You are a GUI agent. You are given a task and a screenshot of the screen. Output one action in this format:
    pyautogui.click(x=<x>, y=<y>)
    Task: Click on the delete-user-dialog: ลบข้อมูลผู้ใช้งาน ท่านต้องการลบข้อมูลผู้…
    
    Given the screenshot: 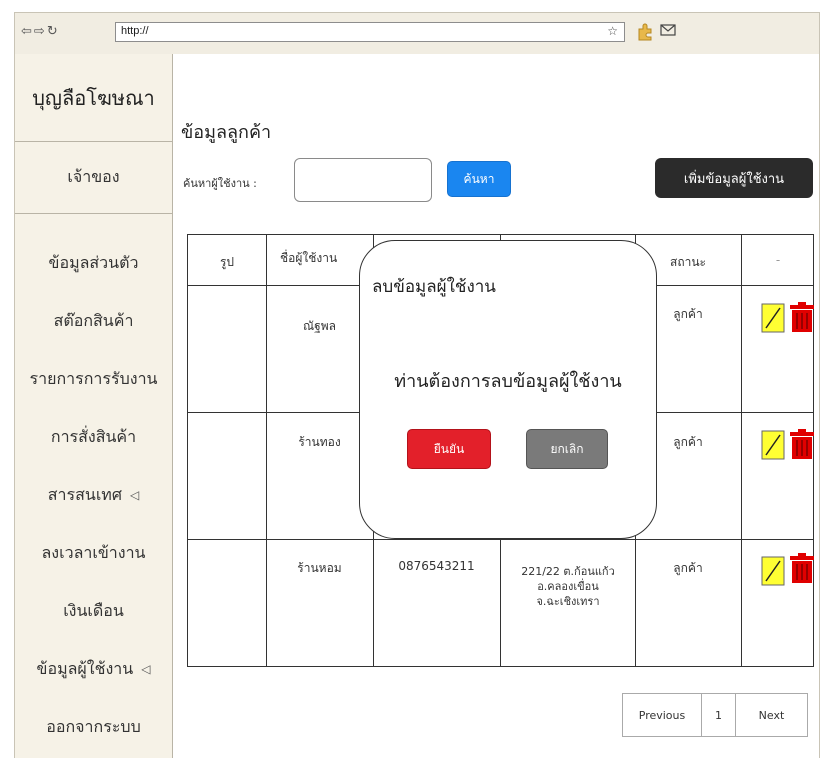 What is the action you would take?
    pyautogui.click(x=508, y=389)
    